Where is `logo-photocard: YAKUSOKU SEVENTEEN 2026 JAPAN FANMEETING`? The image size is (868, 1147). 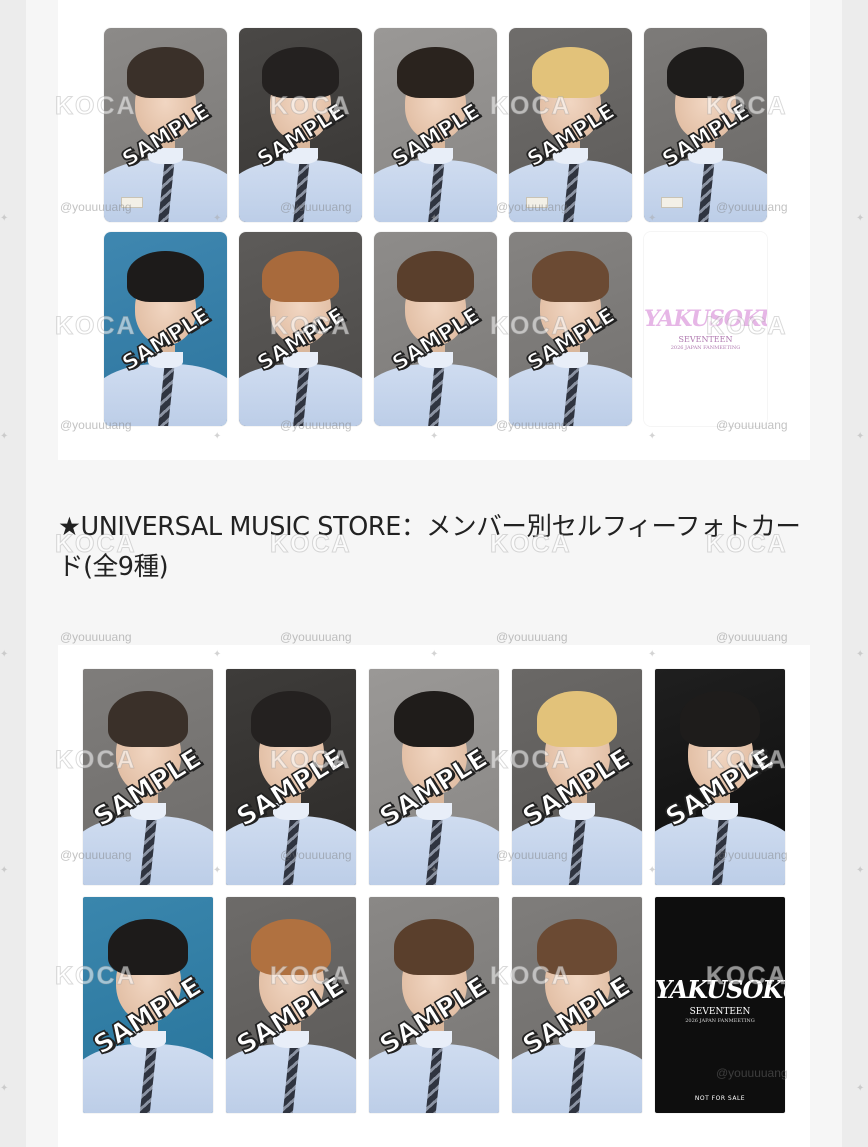 logo-photocard: YAKUSOKU SEVENTEEN 2026 JAPAN FANMEETING is located at coordinates (705, 329).